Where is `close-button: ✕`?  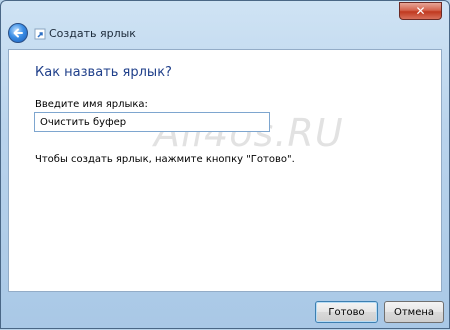 close-button: ✕ is located at coordinates (420, 11).